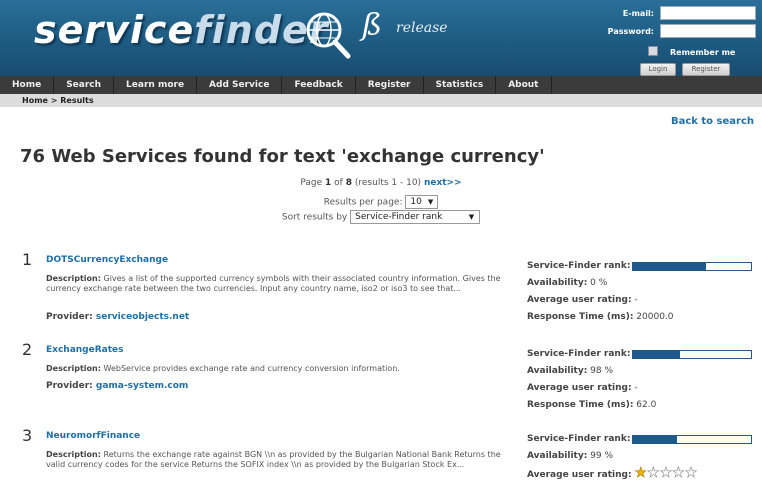 The width and height of the screenshot is (762, 482). I want to click on availability-value: 98 %, so click(602, 371).